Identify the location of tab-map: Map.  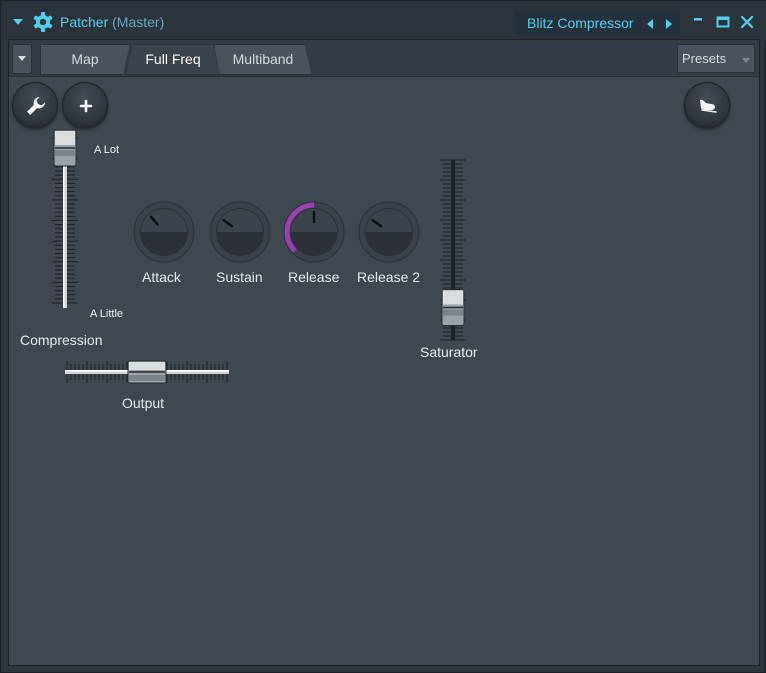
(85, 59).